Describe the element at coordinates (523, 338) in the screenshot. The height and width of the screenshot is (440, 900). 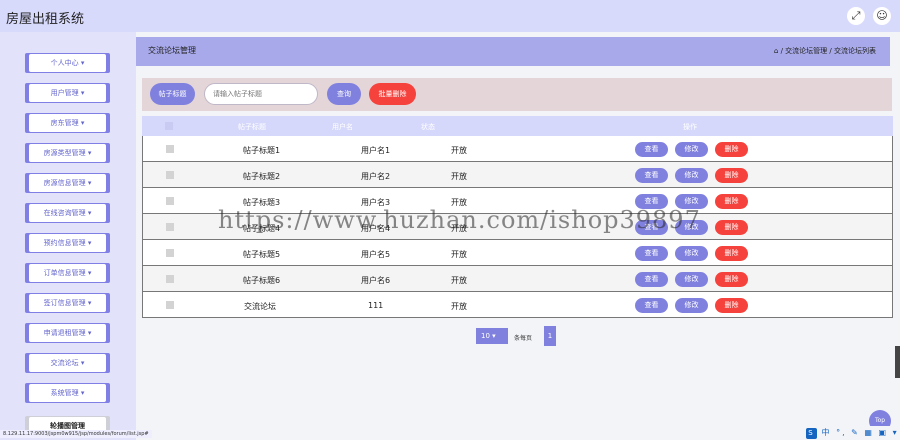
I see `page-size-label: 条每页` at that location.